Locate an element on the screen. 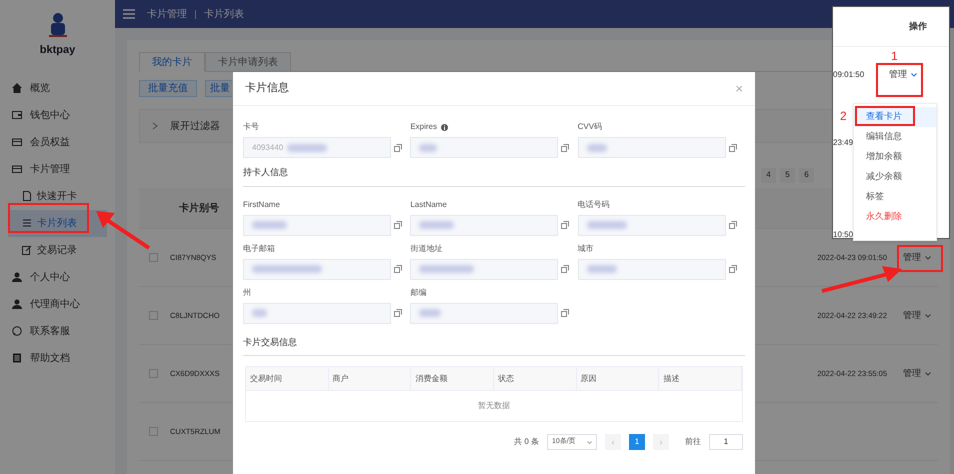 The image size is (954, 474). empty-message: 暂无数据 is located at coordinates (494, 406).